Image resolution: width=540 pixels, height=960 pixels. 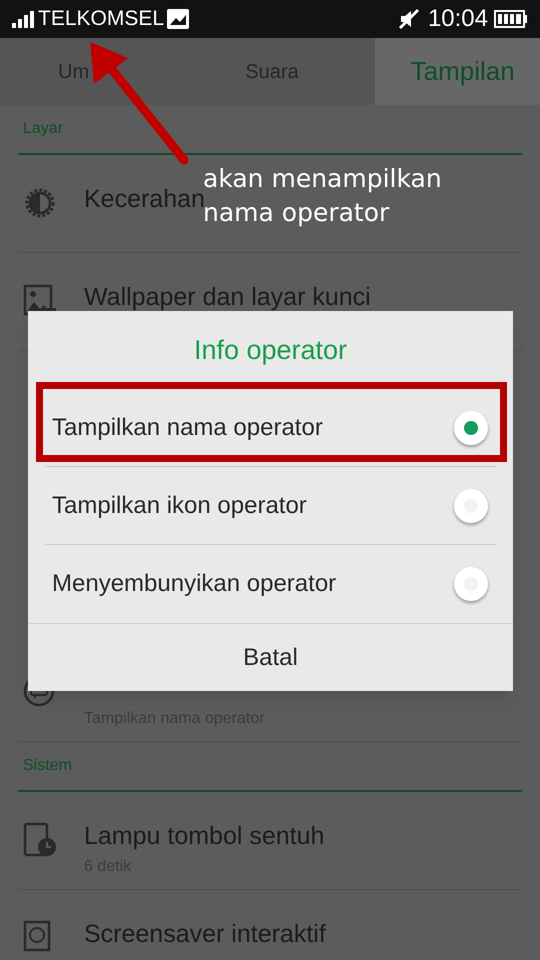 What do you see at coordinates (47, 766) in the screenshot?
I see `section-header: Sistem` at bounding box center [47, 766].